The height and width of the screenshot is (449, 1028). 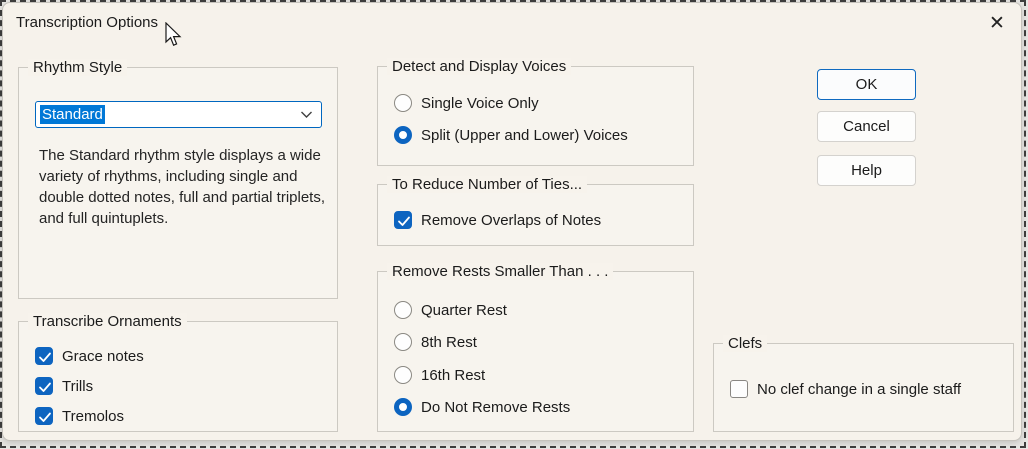 What do you see at coordinates (496, 407) in the screenshot?
I see `radio-label: Do Not Remove Rests` at bounding box center [496, 407].